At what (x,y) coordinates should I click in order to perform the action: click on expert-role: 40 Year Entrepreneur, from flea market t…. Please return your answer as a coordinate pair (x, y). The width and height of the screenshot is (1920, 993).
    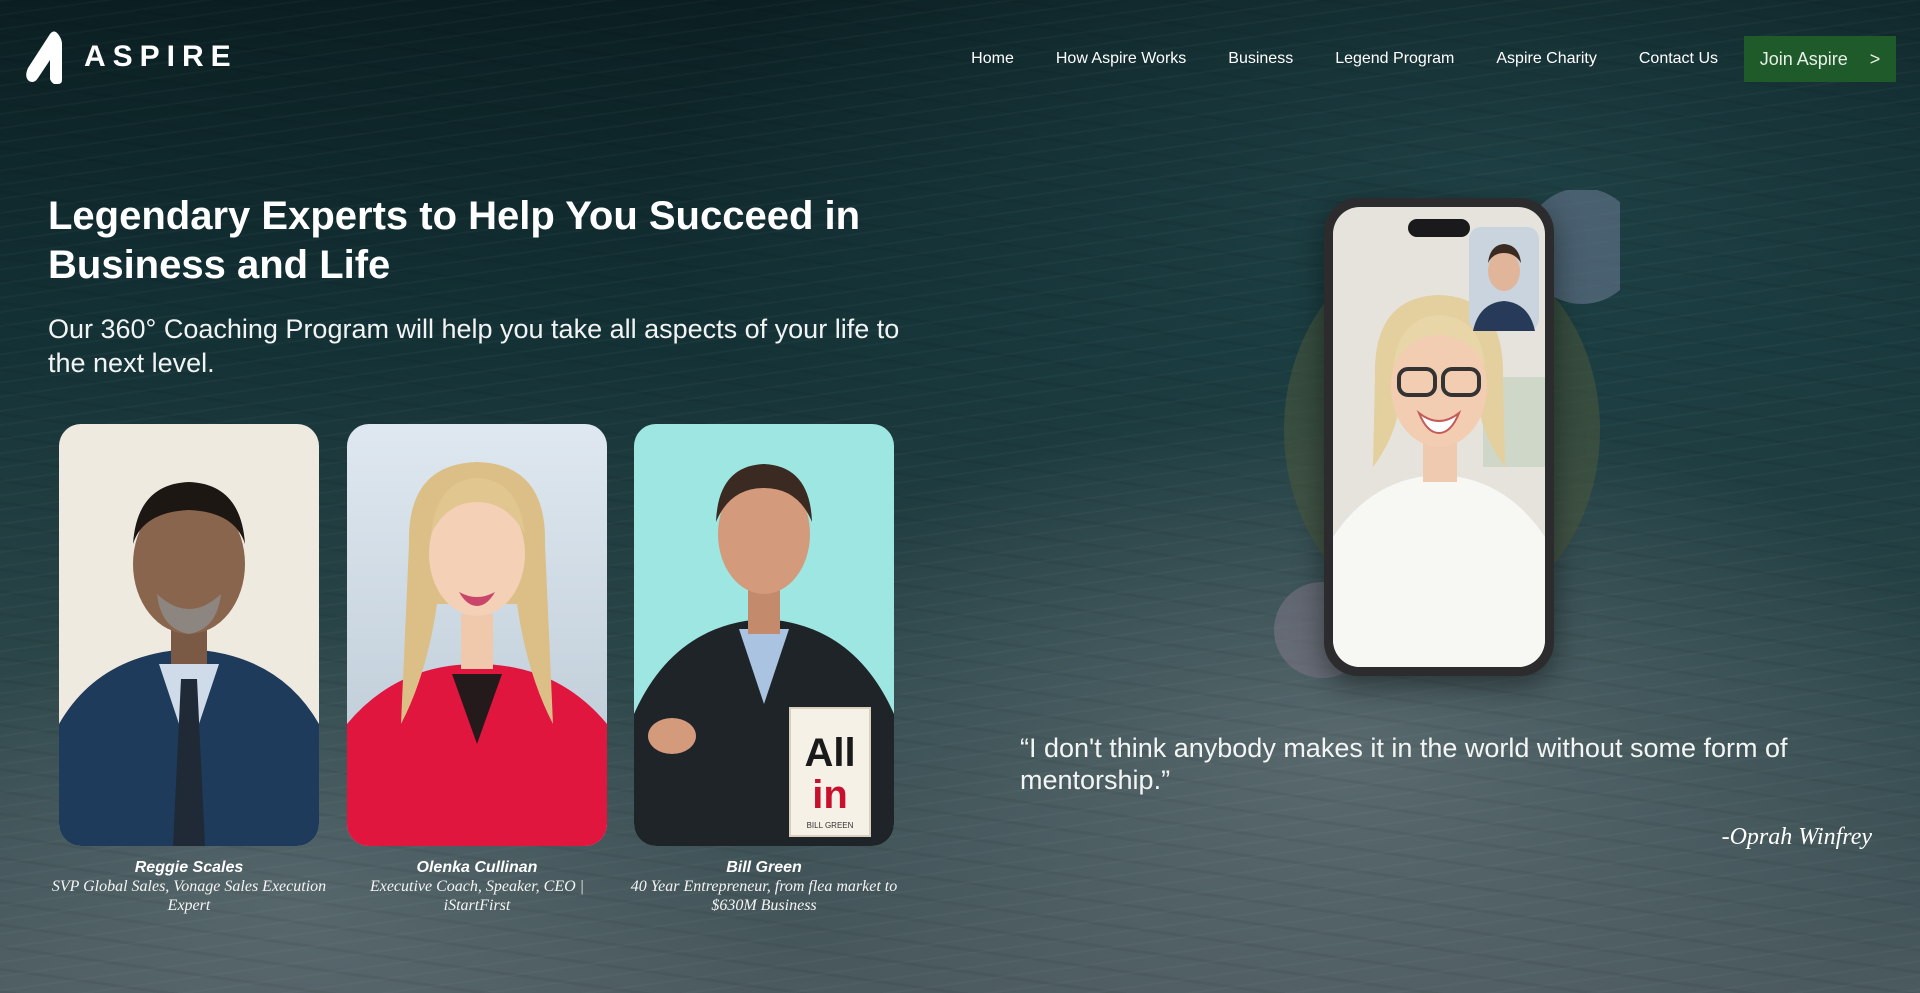
    Looking at the image, I should click on (764, 896).